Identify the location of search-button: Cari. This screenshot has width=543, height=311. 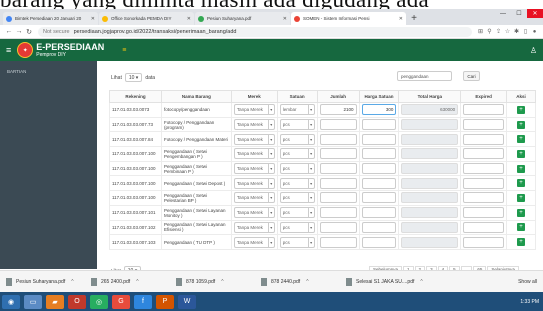
(471, 76).